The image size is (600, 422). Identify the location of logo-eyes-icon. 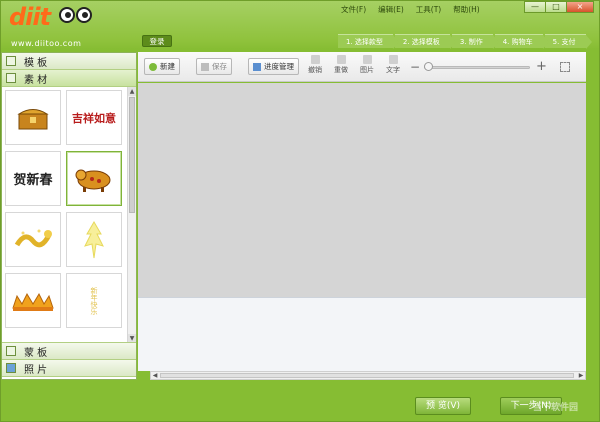
(76, 16).